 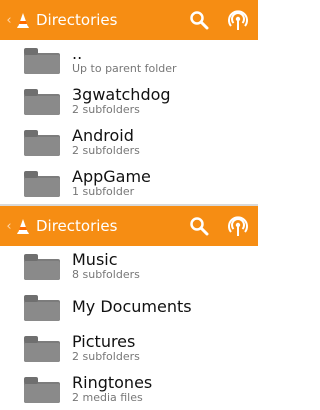 What do you see at coordinates (132, 307) in the screenshot?
I see `item-name: My Documents` at bounding box center [132, 307].